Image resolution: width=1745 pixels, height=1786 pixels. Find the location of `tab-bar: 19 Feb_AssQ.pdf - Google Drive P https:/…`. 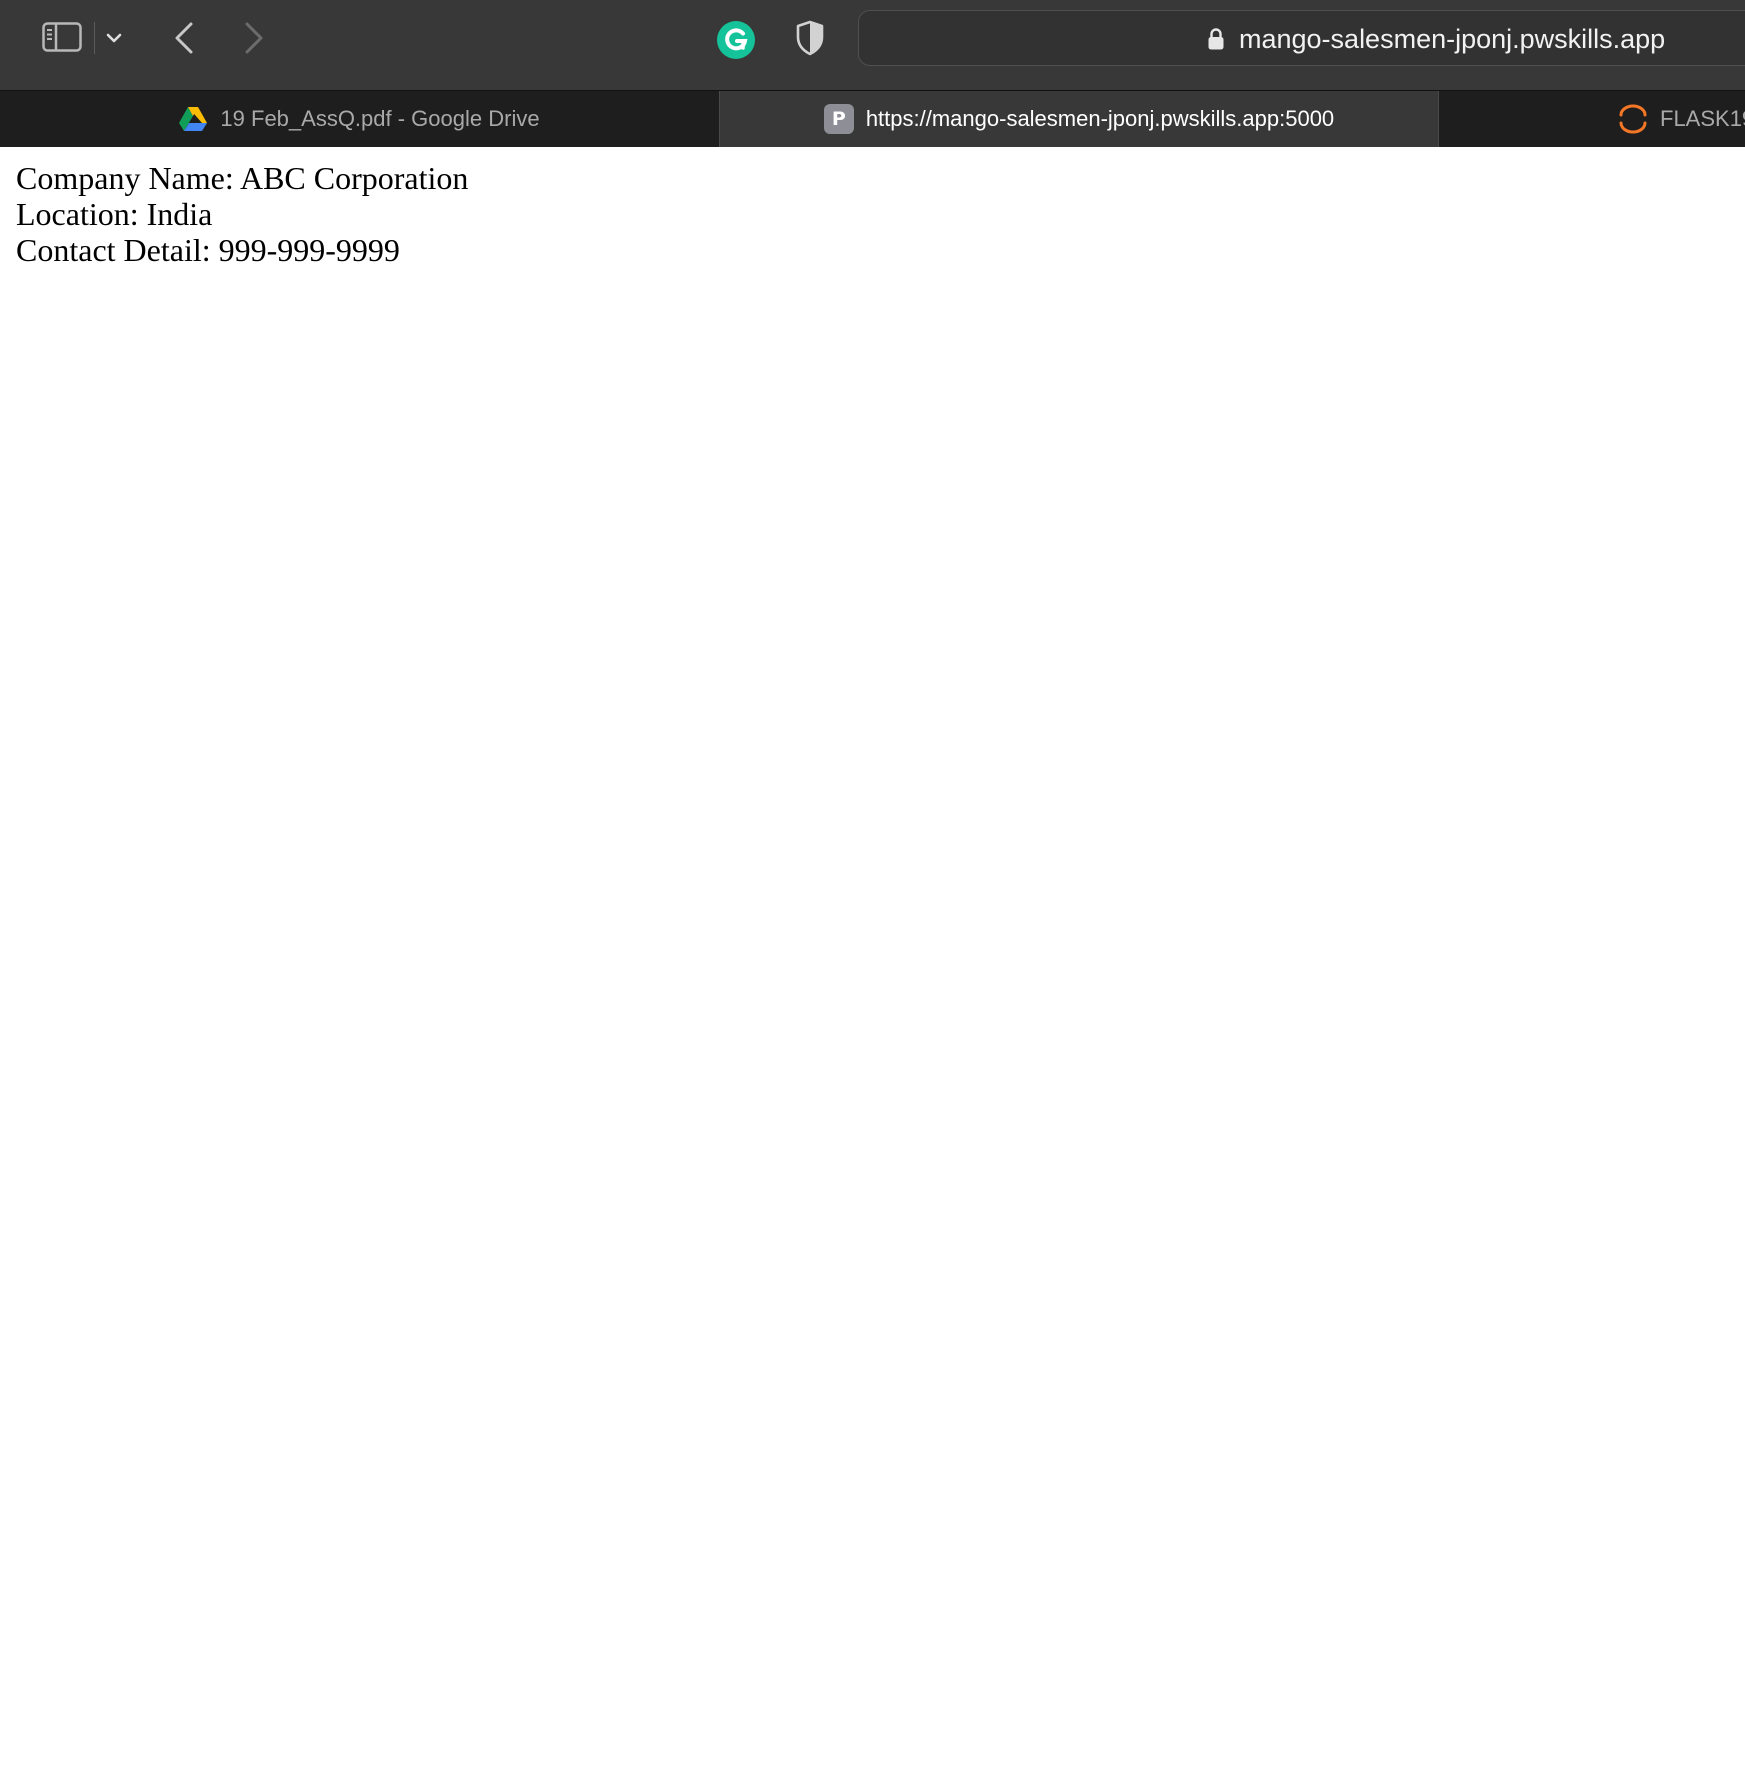

tab-bar: 19 Feb_AssQ.pdf - Google Drive P https:/… is located at coordinates (872, 118).